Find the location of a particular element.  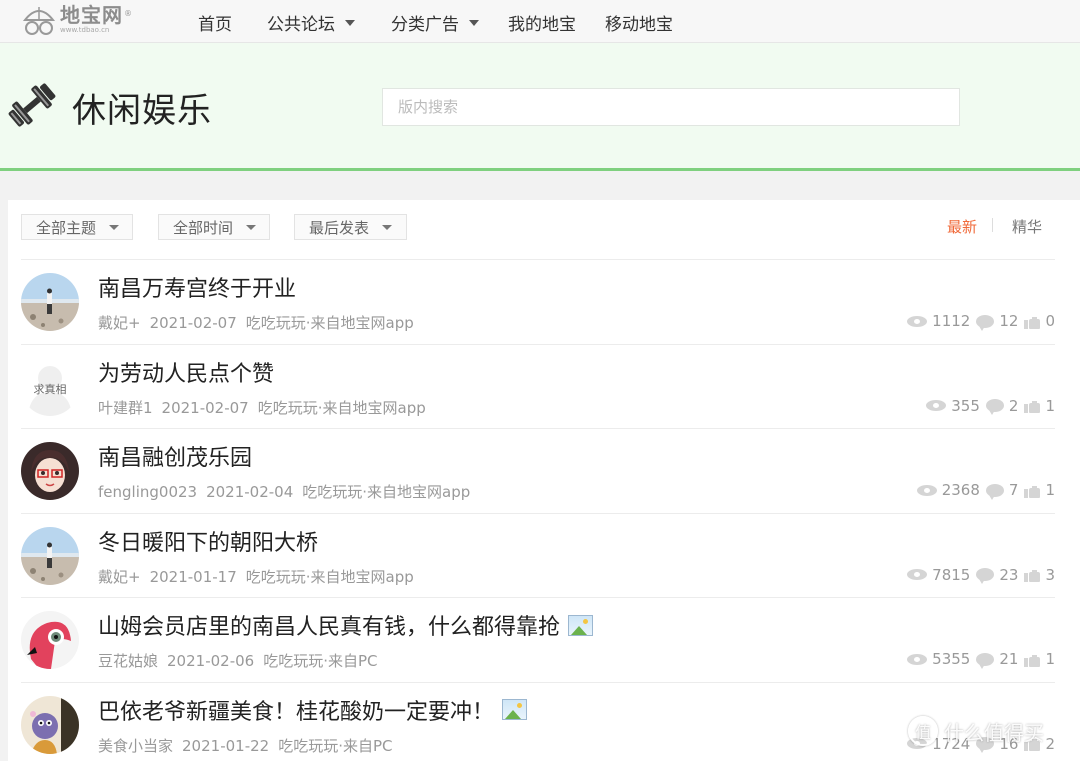

thread-title-link: 巴依老爷新疆美食！桂花酸奶一定要冲！ is located at coordinates (313, 710).